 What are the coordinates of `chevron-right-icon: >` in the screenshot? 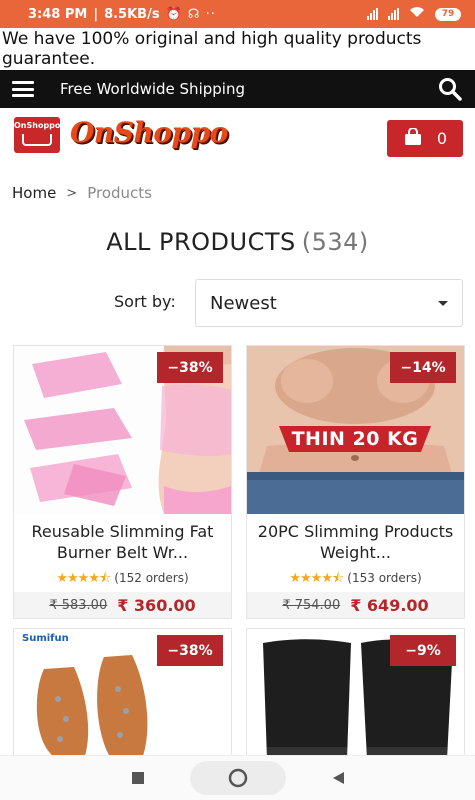 It's located at (72, 193).